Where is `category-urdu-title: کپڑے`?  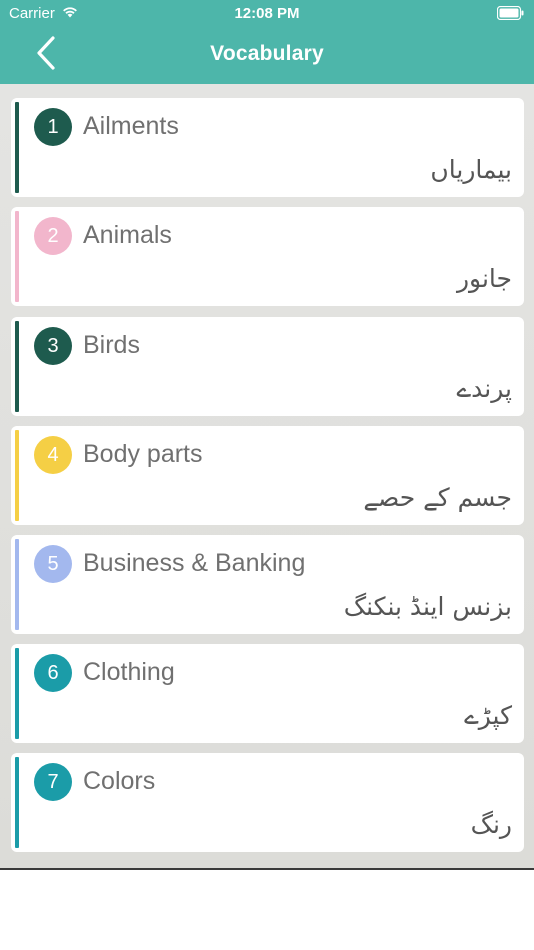 category-urdu-title: کپڑے is located at coordinates (488, 715).